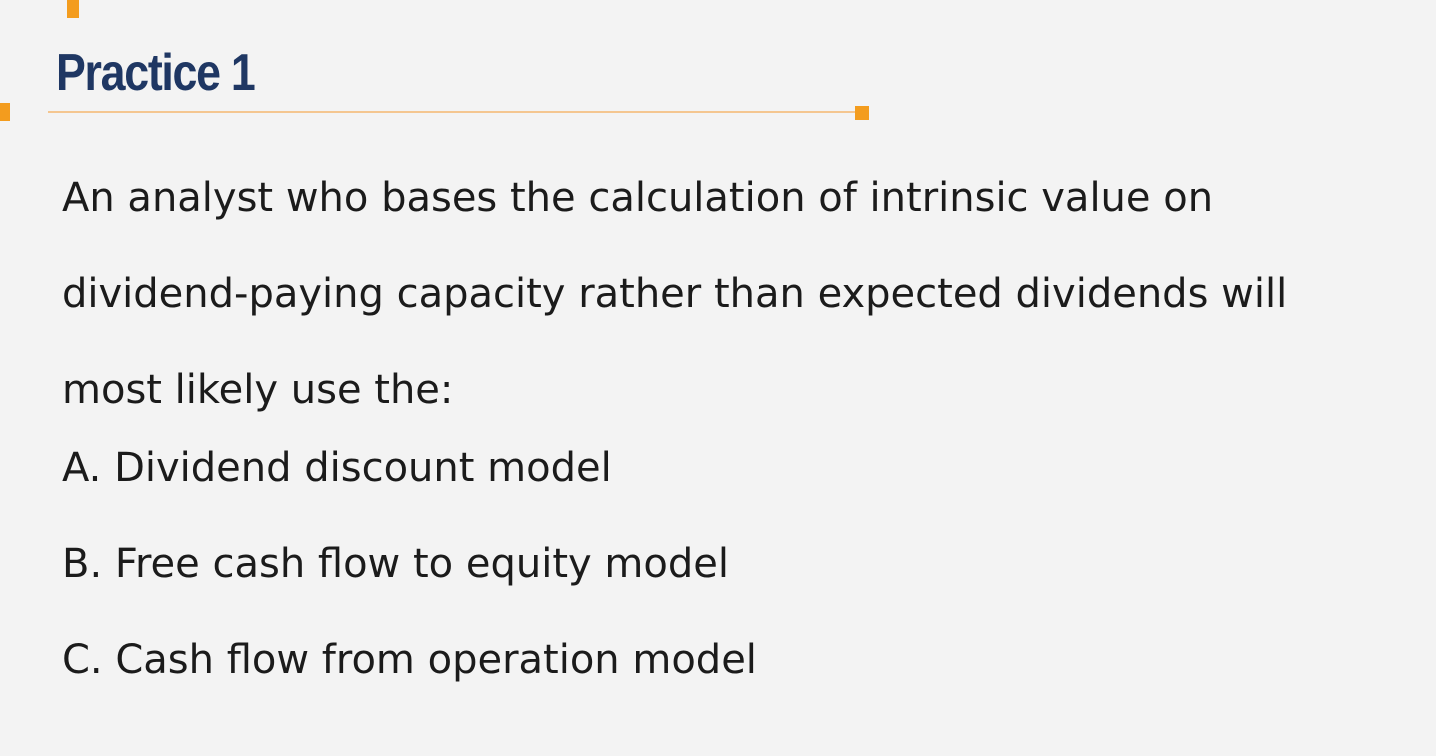 The height and width of the screenshot is (756, 1436). I want to click on answer-option-c: C. Cash flow from operation model, so click(409, 660).